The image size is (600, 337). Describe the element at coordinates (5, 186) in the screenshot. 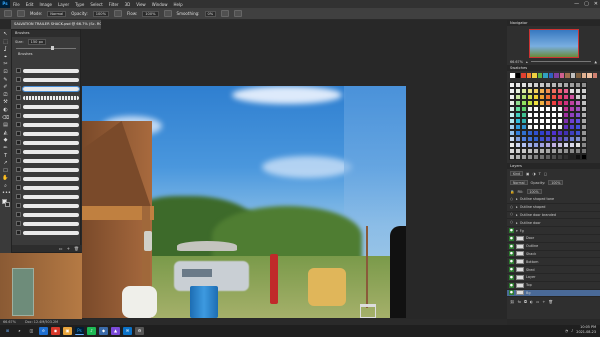

I see `zoom-tool-icon: ⌕` at that location.